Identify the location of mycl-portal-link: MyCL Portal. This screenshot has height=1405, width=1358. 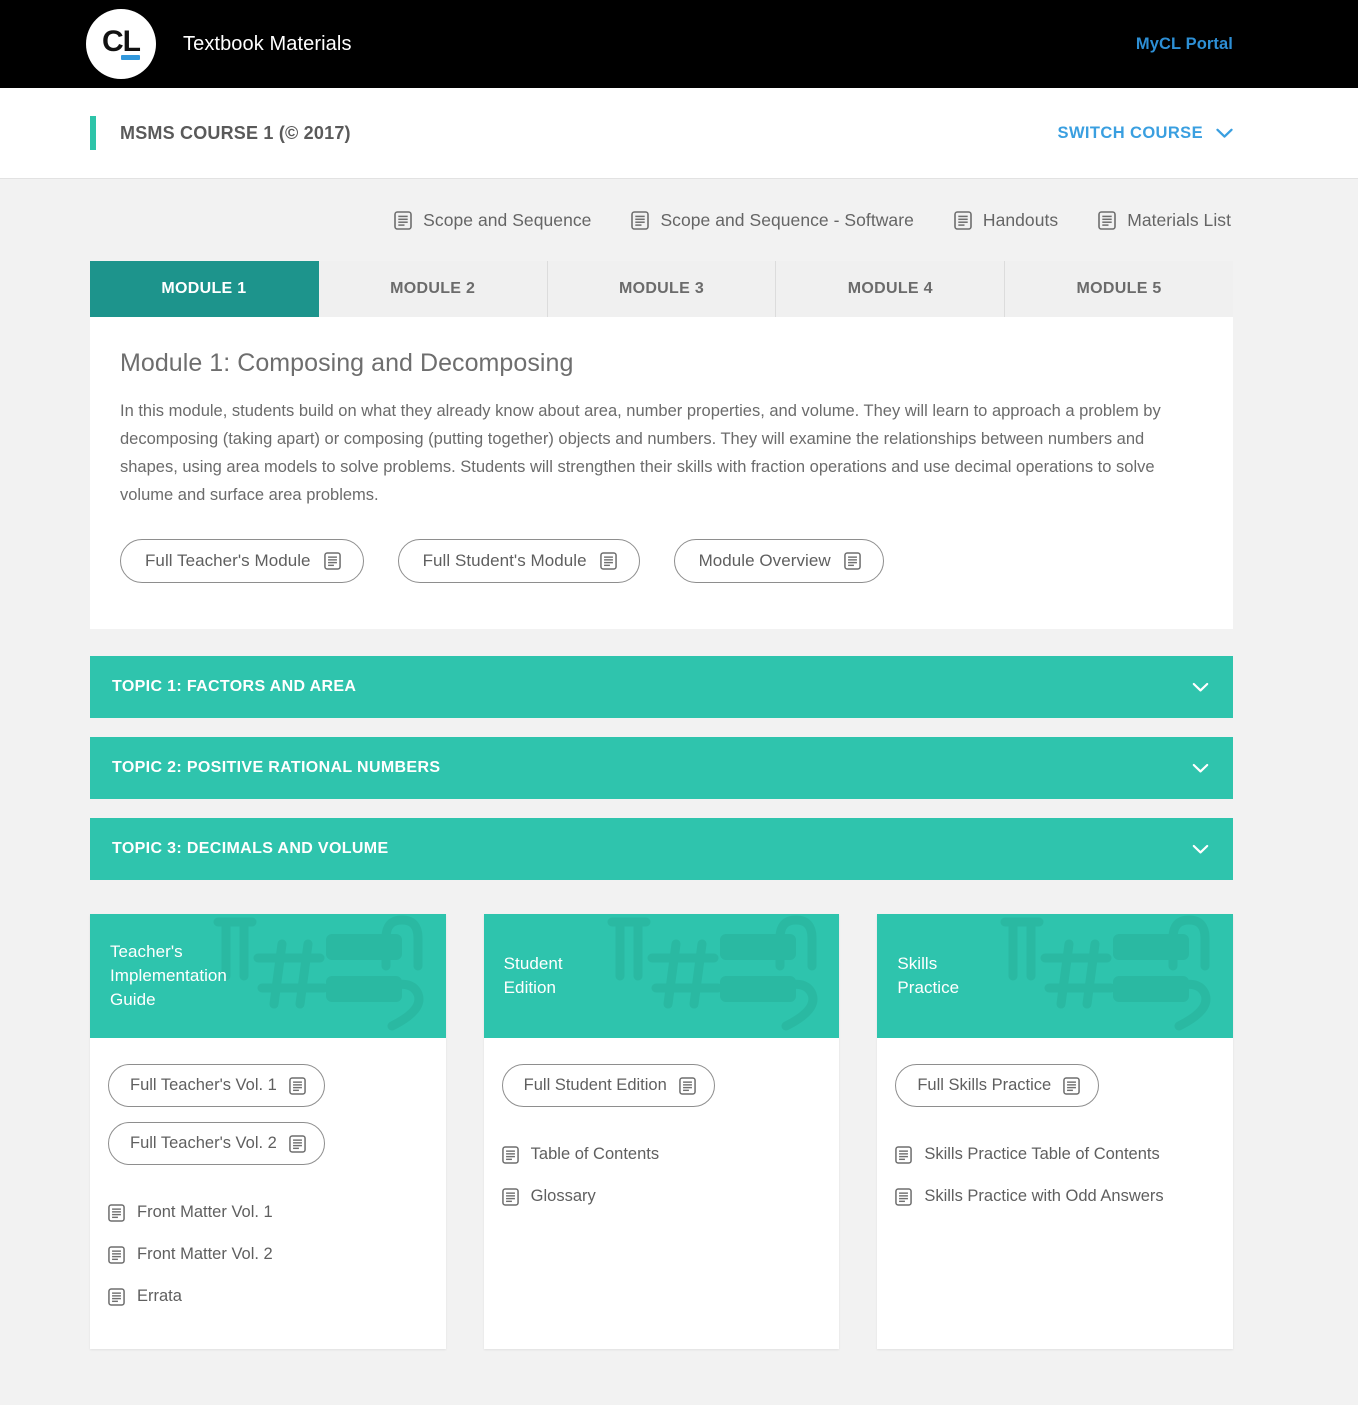
(1184, 44).